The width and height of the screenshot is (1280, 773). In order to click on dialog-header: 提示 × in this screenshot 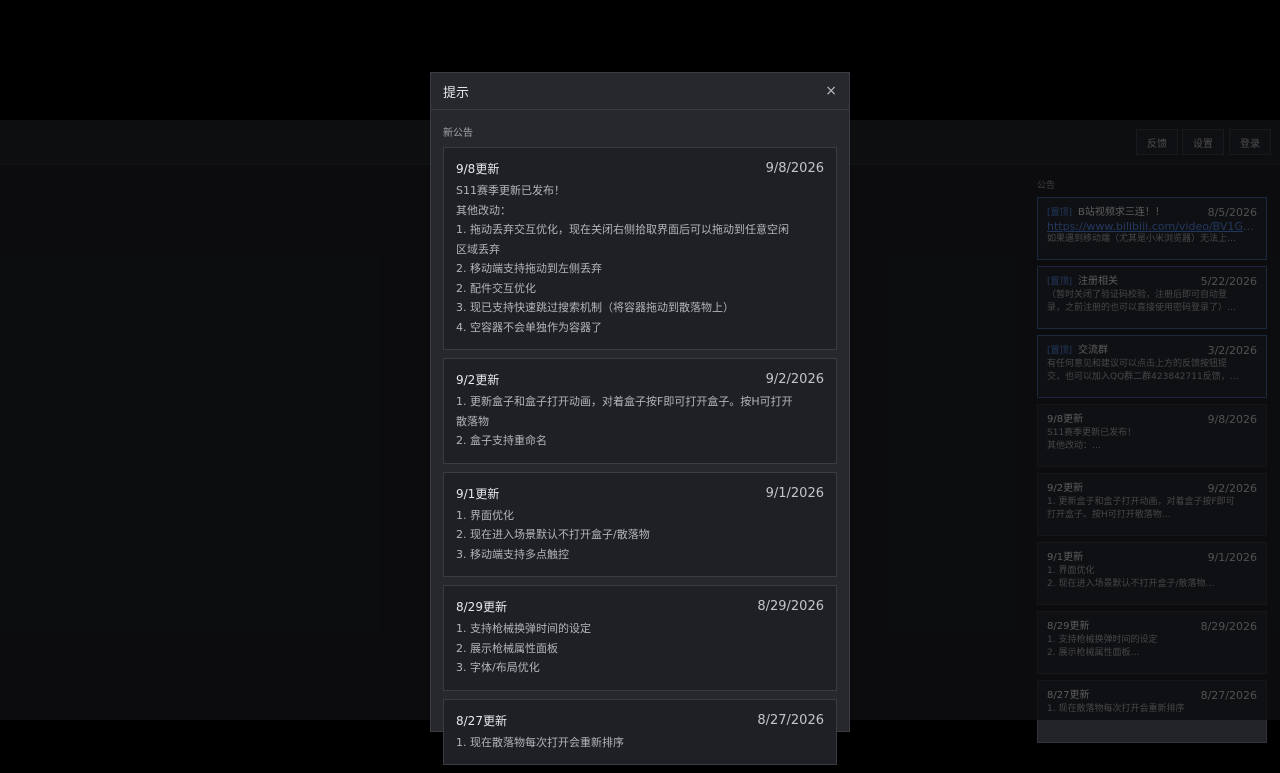, I will do `click(640, 91)`.